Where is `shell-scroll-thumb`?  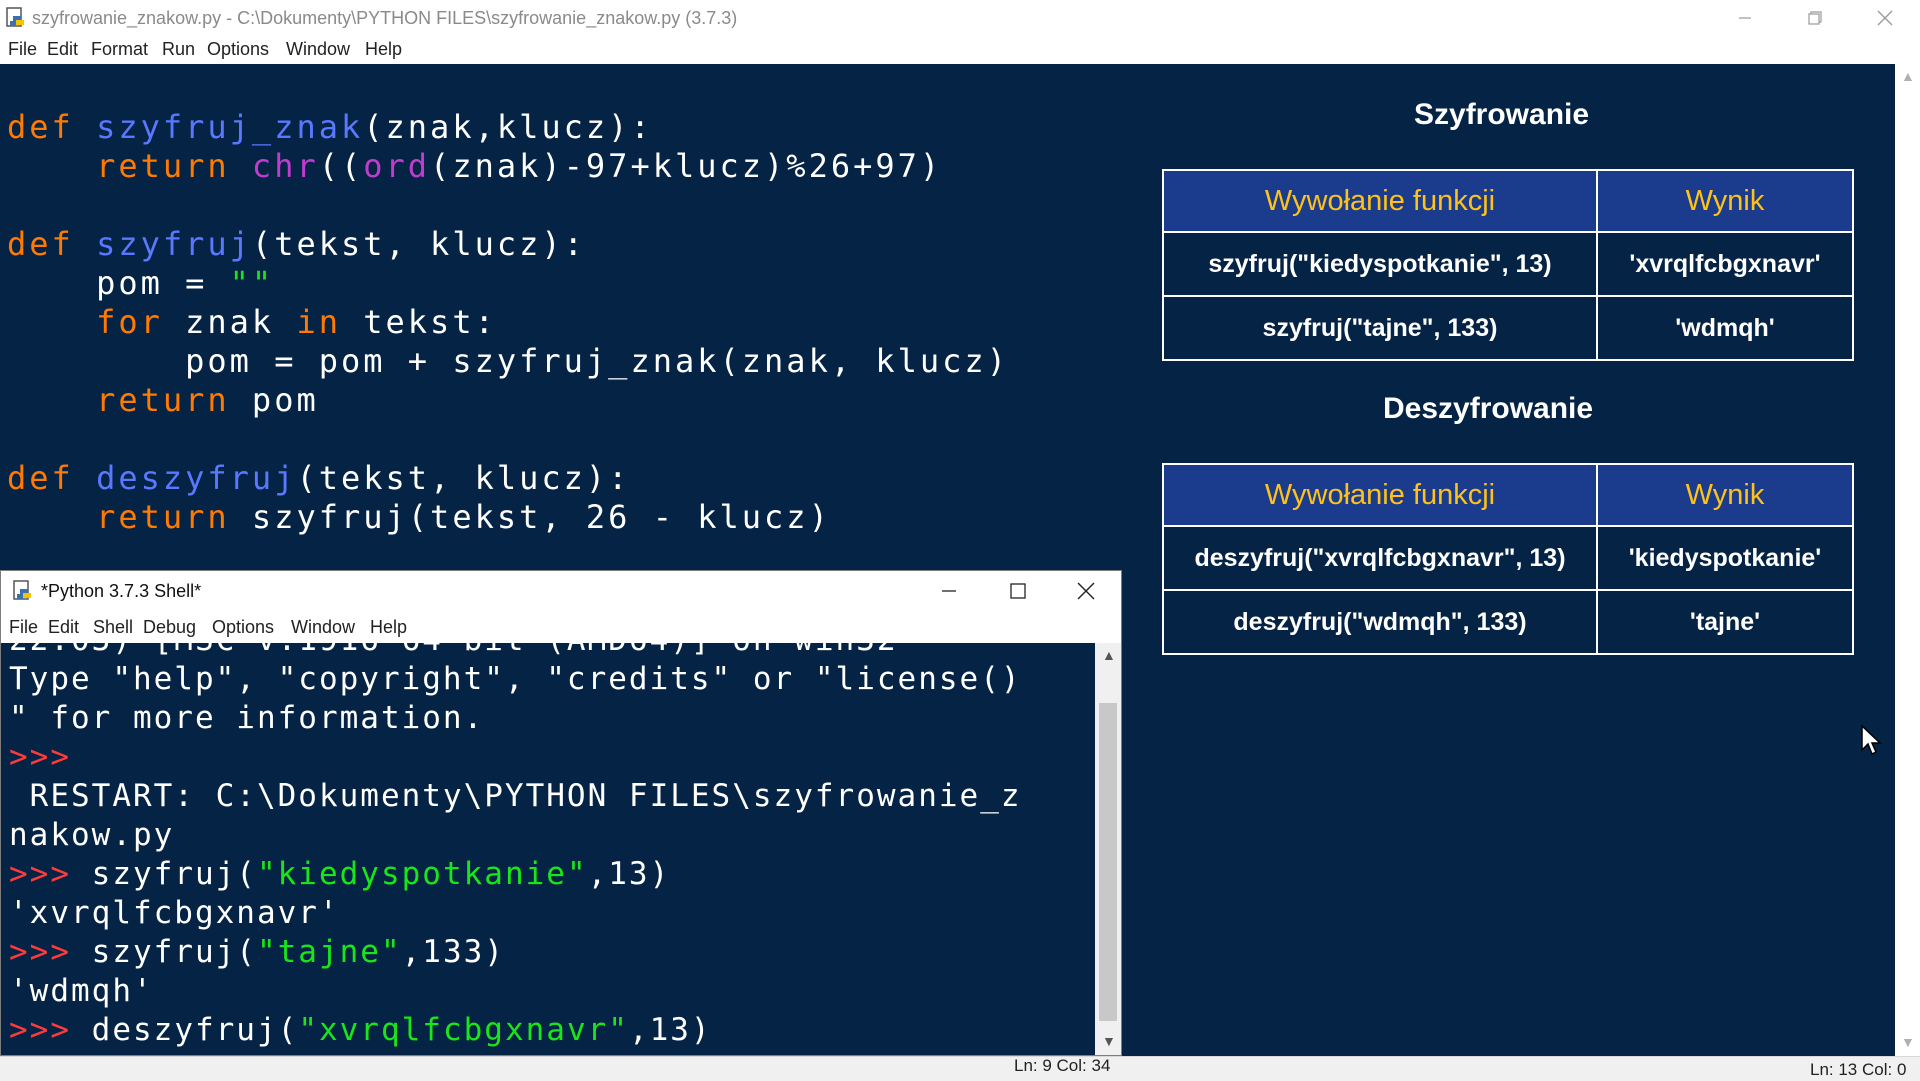 shell-scroll-thumb is located at coordinates (1108, 862).